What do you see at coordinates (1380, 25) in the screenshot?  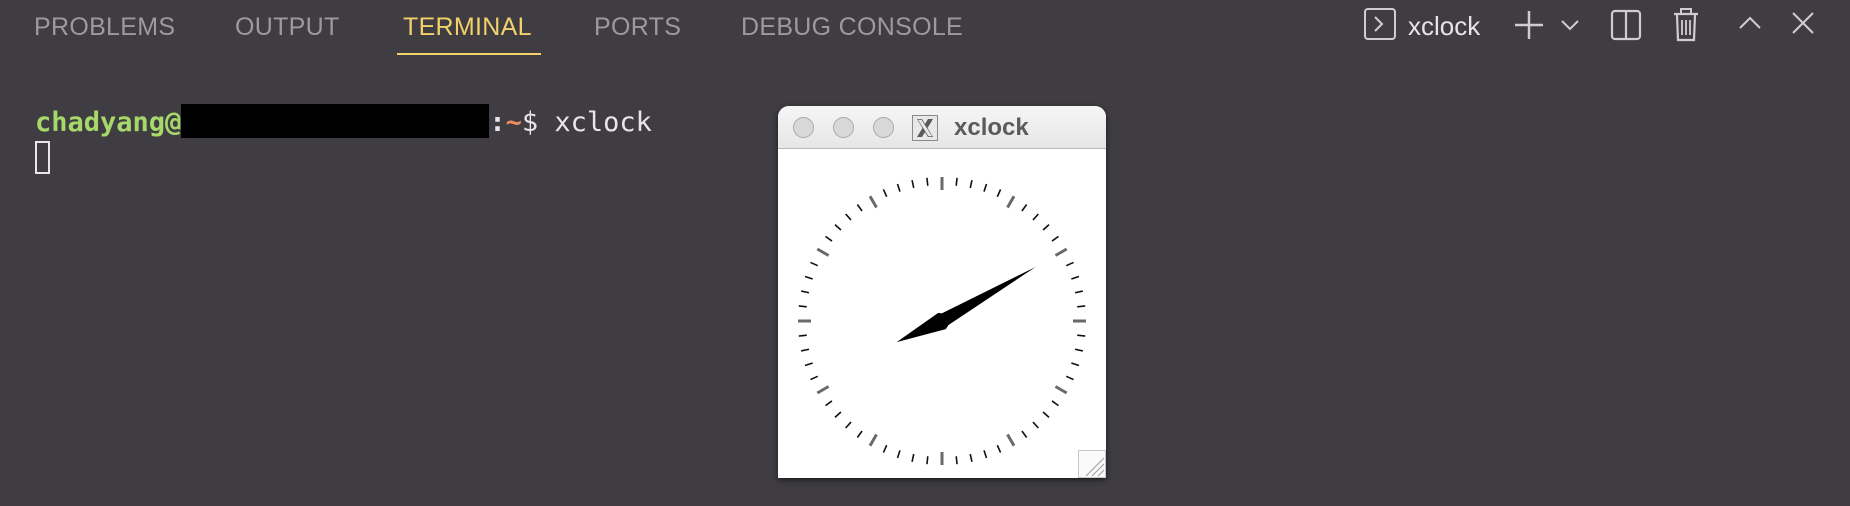 I see `terminal-icon` at bounding box center [1380, 25].